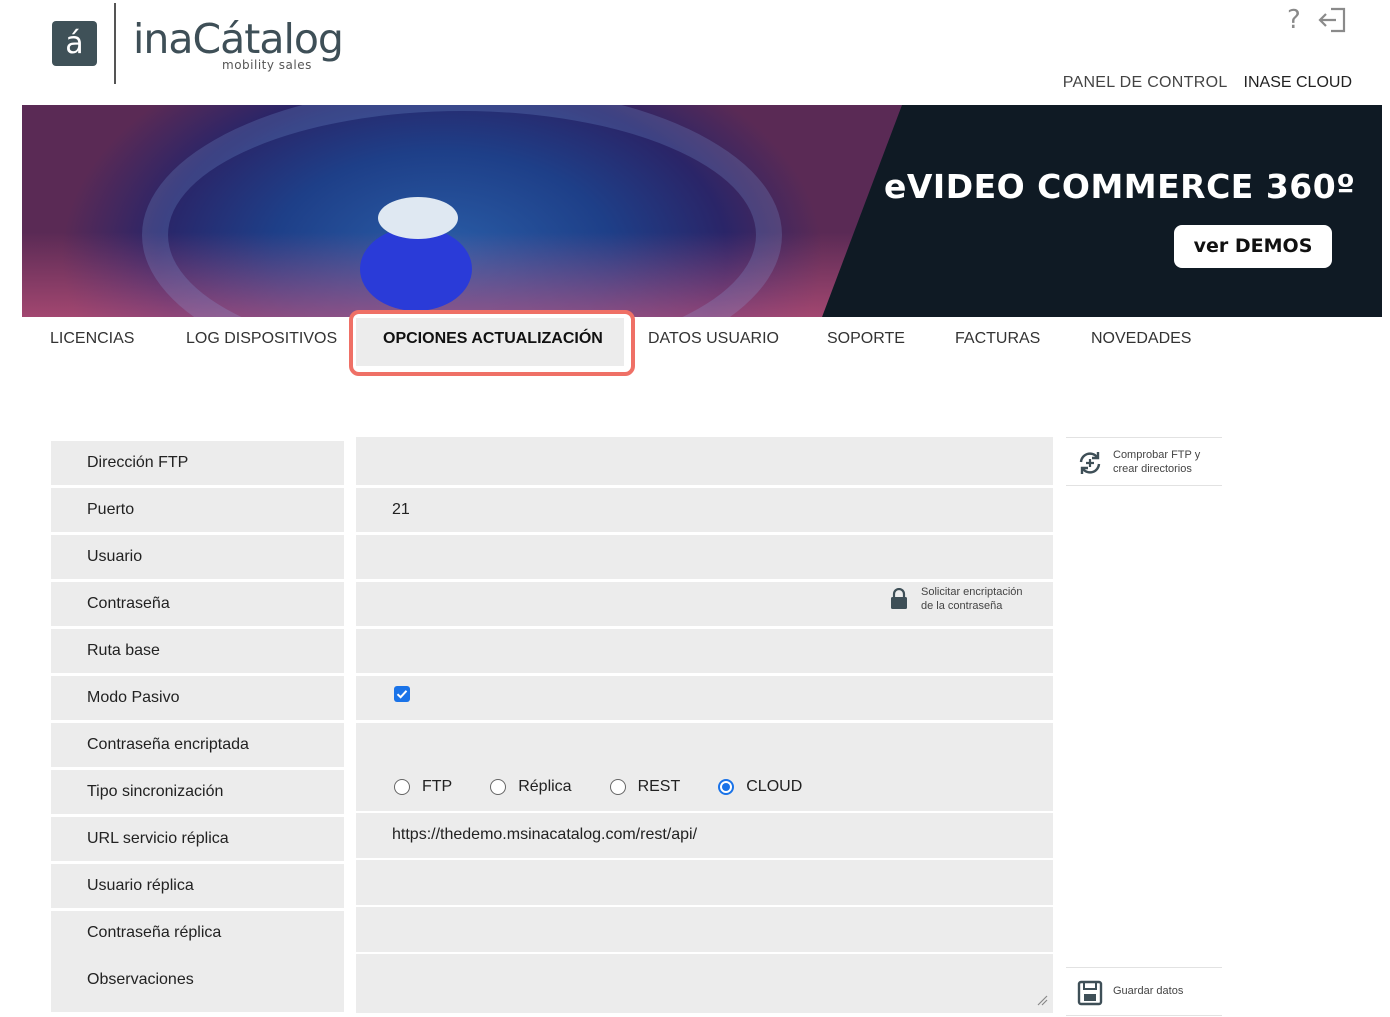 The width and height of the screenshot is (1390, 1017). What do you see at coordinates (704, 557) in the screenshot?
I see `input-usuario` at bounding box center [704, 557].